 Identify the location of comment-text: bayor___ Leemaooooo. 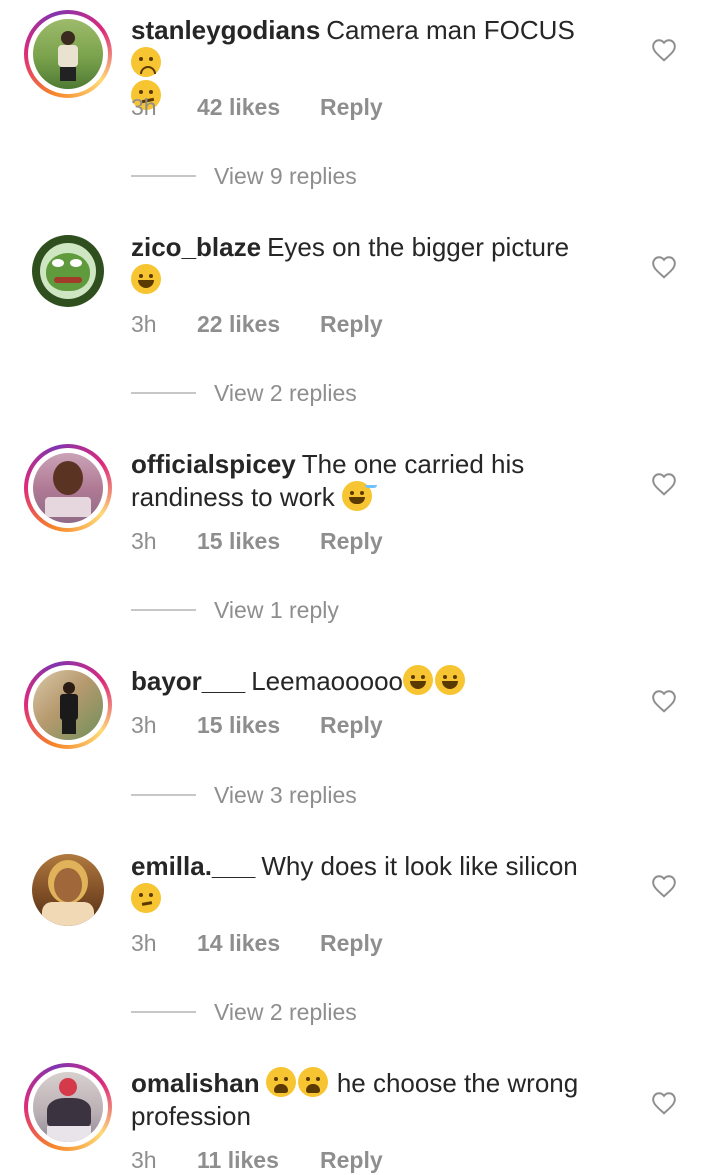
(371, 681).